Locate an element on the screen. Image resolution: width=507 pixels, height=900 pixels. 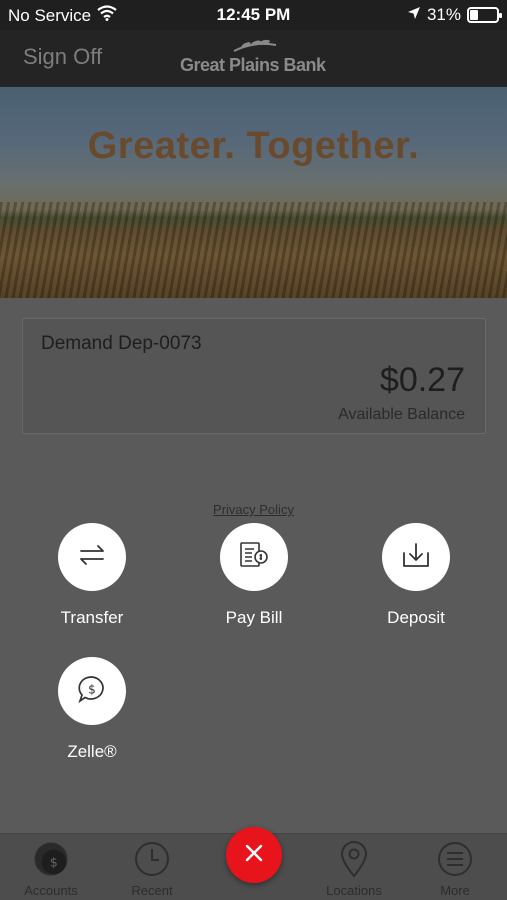
transfer-label: Transfer is located at coordinates (92, 617).